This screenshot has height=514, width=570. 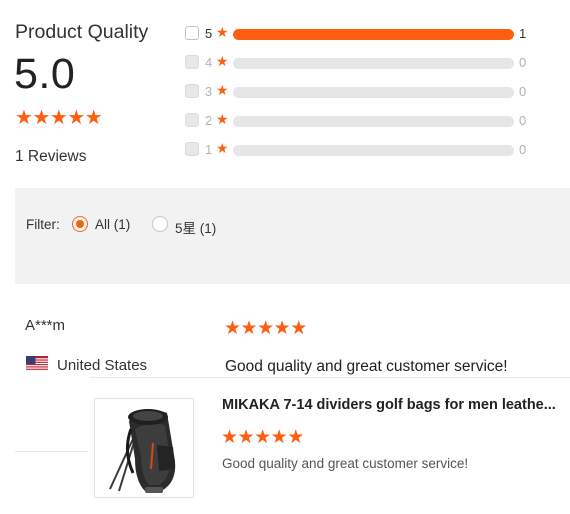 I want to click on rating-row-5: 5 ★ 1, so click(x=375, y=34).